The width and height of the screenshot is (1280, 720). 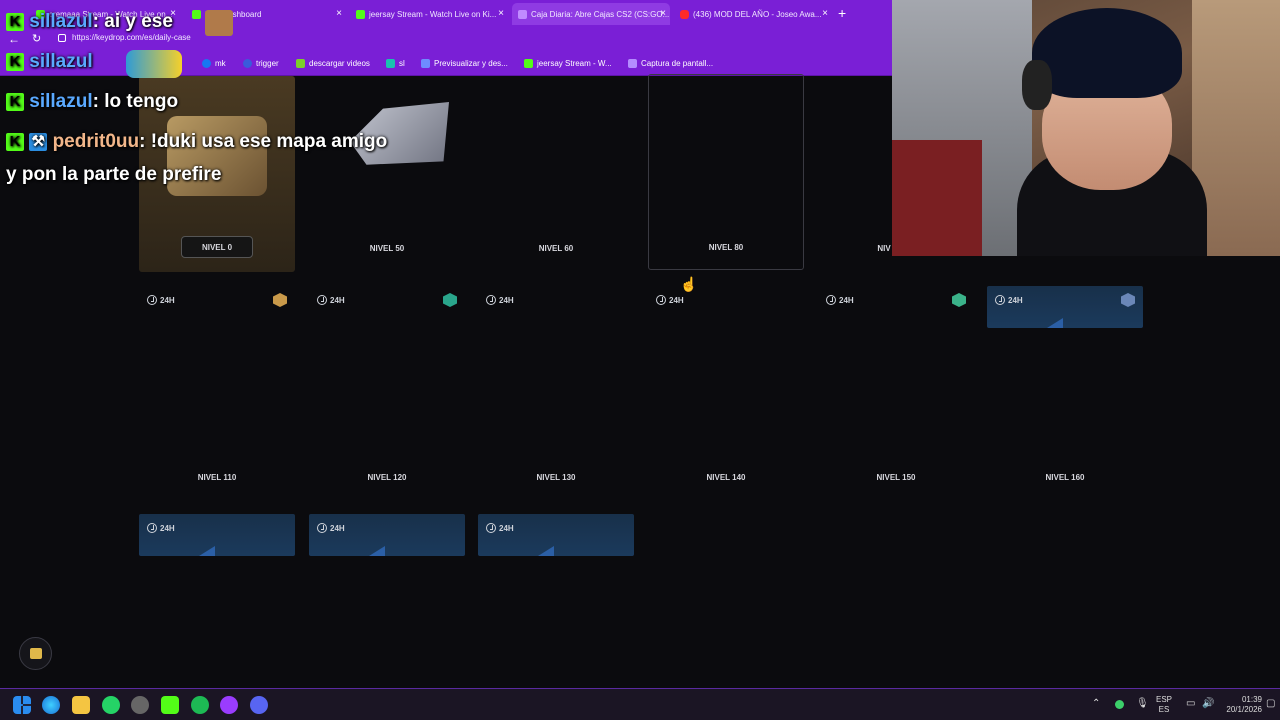 I want to click on language-indicator: ESP ES, so click(x=1164, y=705).